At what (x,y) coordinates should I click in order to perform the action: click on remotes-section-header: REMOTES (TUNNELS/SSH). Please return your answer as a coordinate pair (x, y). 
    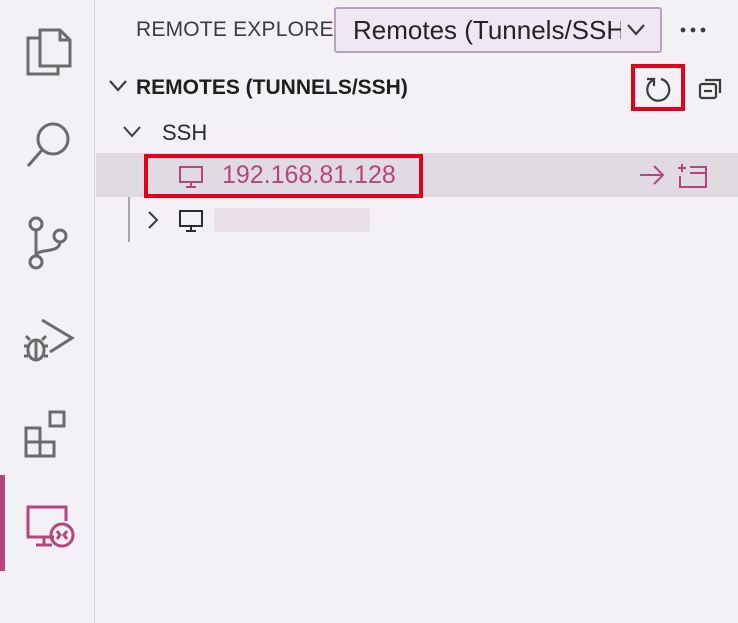
    Looking at the image, I should click on (417, 87).